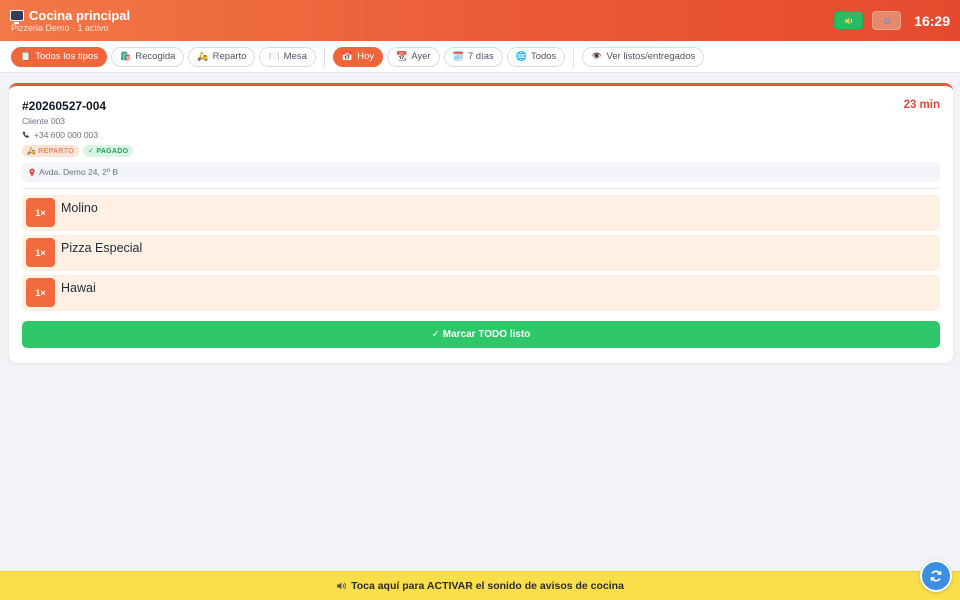 Image resolution: width=960 pixels, height=600 pixels. Describe the element at coordinates (402, 56) in the screenshot. I see `calendar-icon: 📆` at that location.